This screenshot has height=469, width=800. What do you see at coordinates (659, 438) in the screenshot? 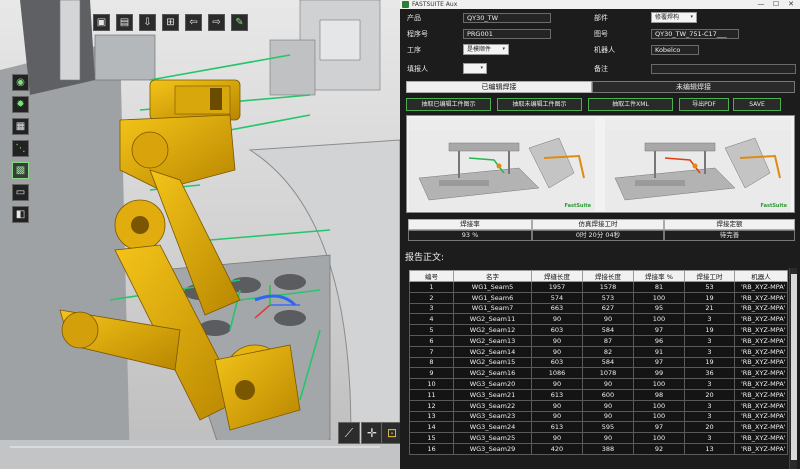
I see `table-cell: 100` at bounding box center [659, 438].